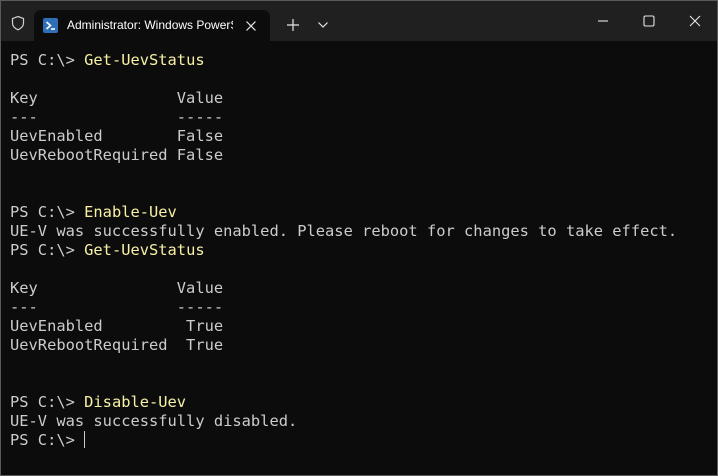 The width and height of the screenshot is (718, 476). Describe the element at coordinates (117, 136) in the screenshot. I see `output-line: UevEnabled False` at that location.